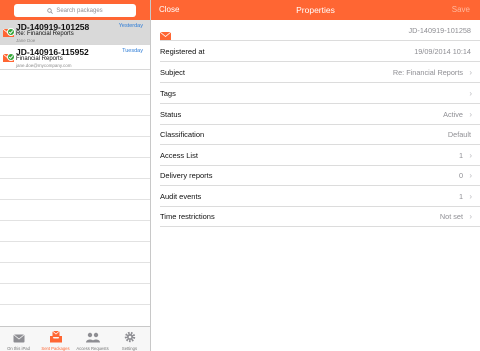  Describe the element at coordinates (320, 226) in the screenshot. I see `row-separator` at that location.